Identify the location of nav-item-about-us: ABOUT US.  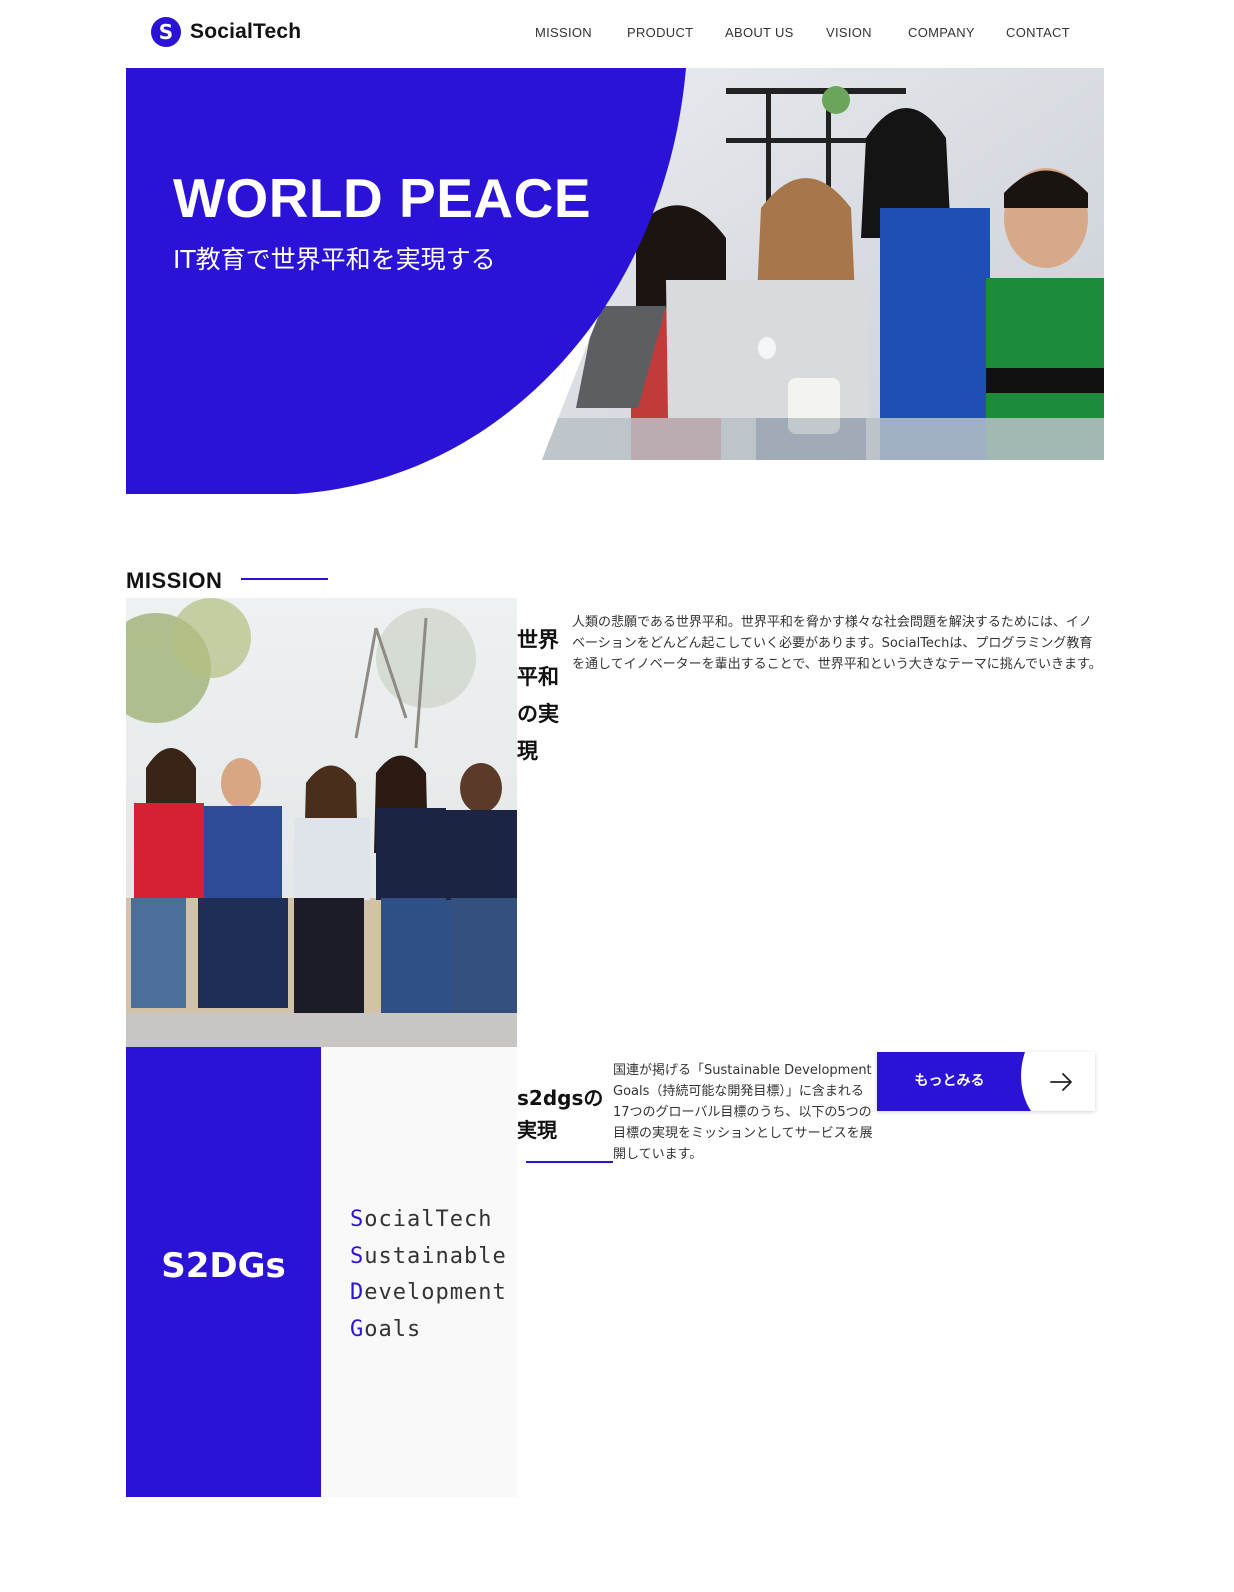
(759, 32).